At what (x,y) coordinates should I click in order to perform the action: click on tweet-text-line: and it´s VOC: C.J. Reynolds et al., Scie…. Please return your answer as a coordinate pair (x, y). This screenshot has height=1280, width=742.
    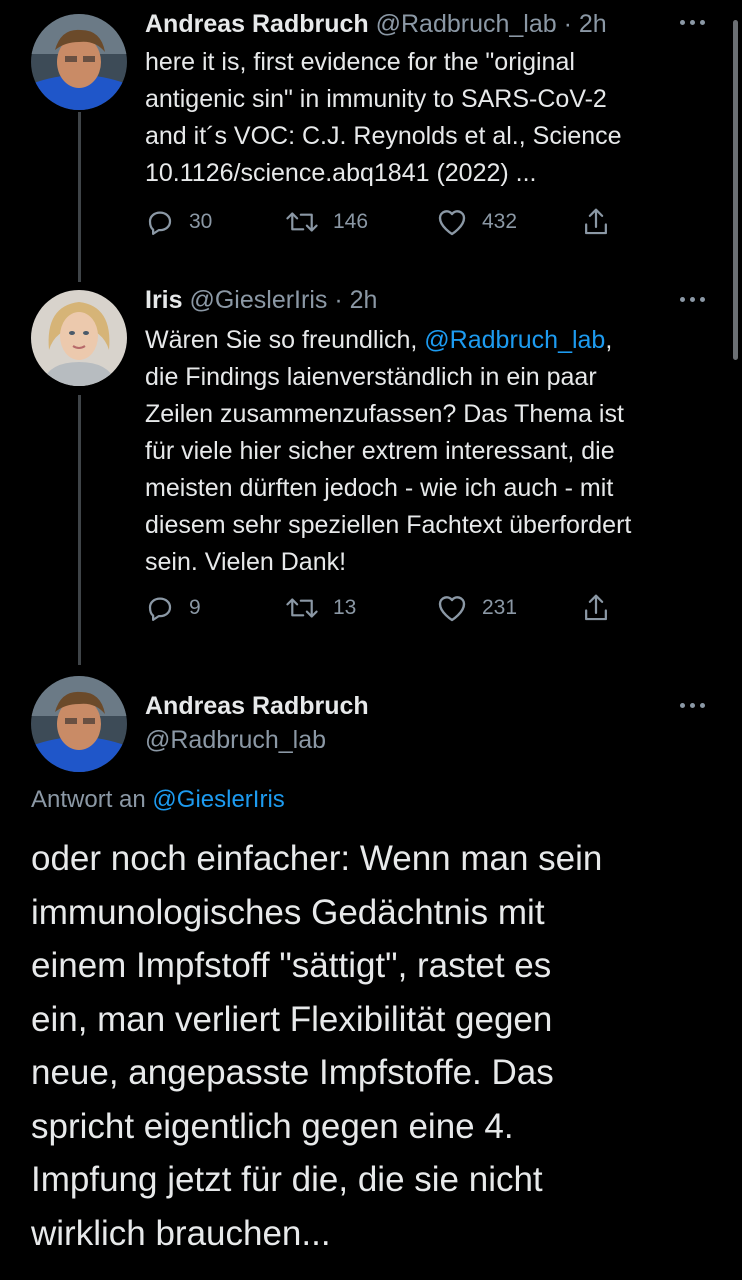
    Looking at the image, I should click on (383, 136).